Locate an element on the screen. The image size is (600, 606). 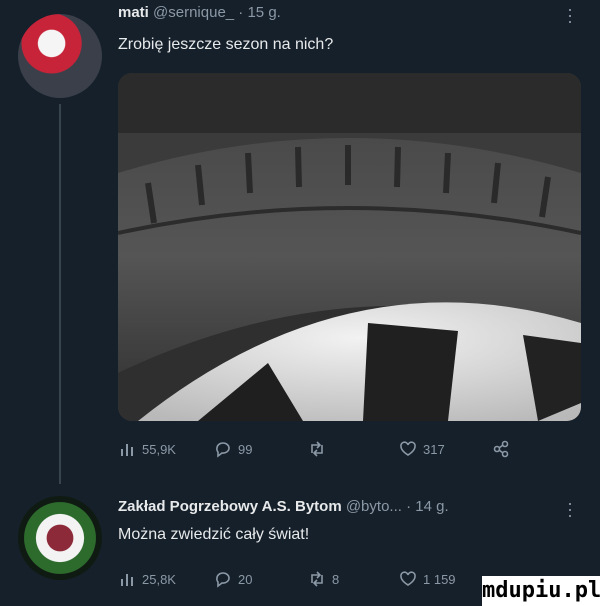
reply-count: 99 is located at coordinates (245, 449).